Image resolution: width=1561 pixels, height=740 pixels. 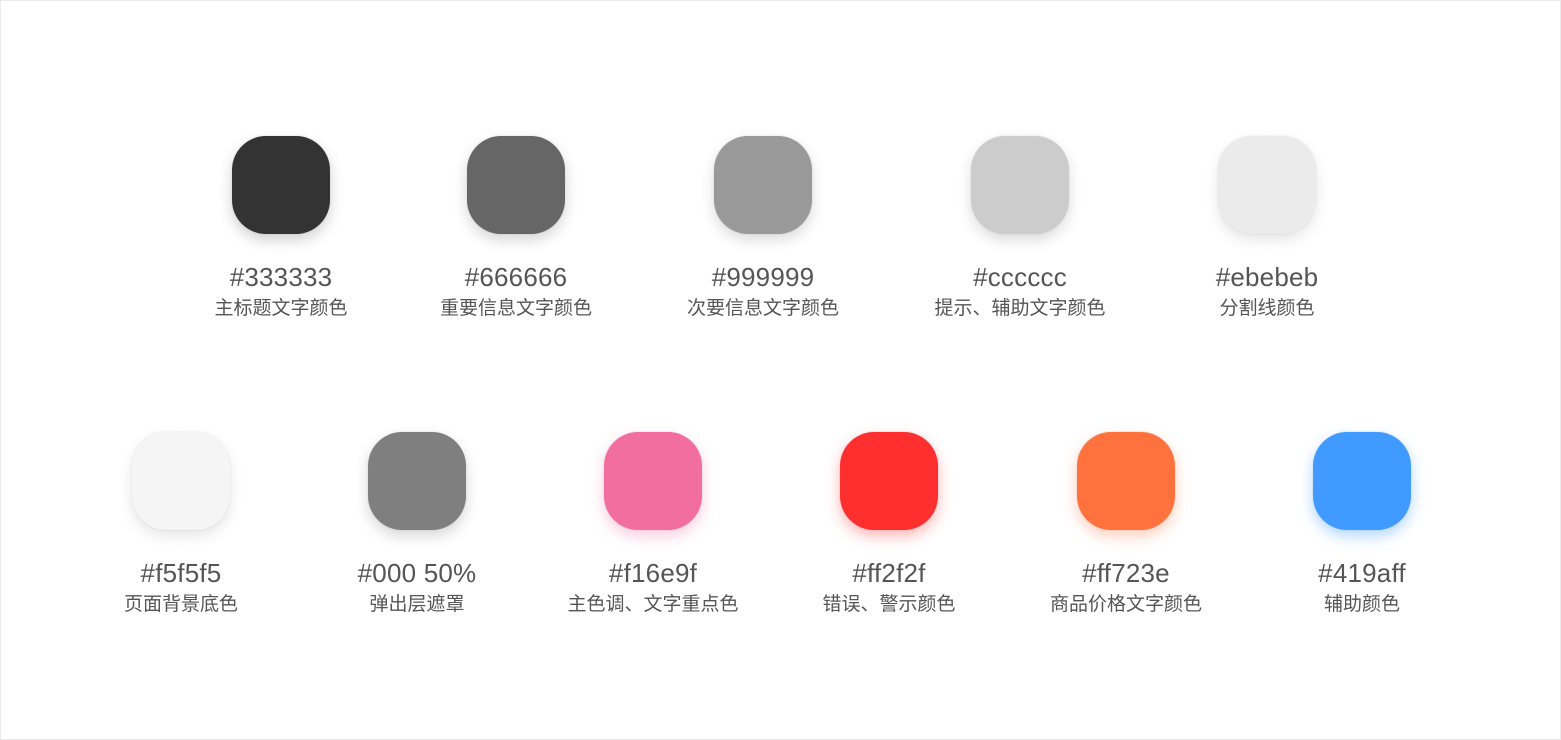 What do you see at coordinates (1267, 308) in the screenshot?
I see `color-description: 分割线颜色` at bounding box center [1267, 308].